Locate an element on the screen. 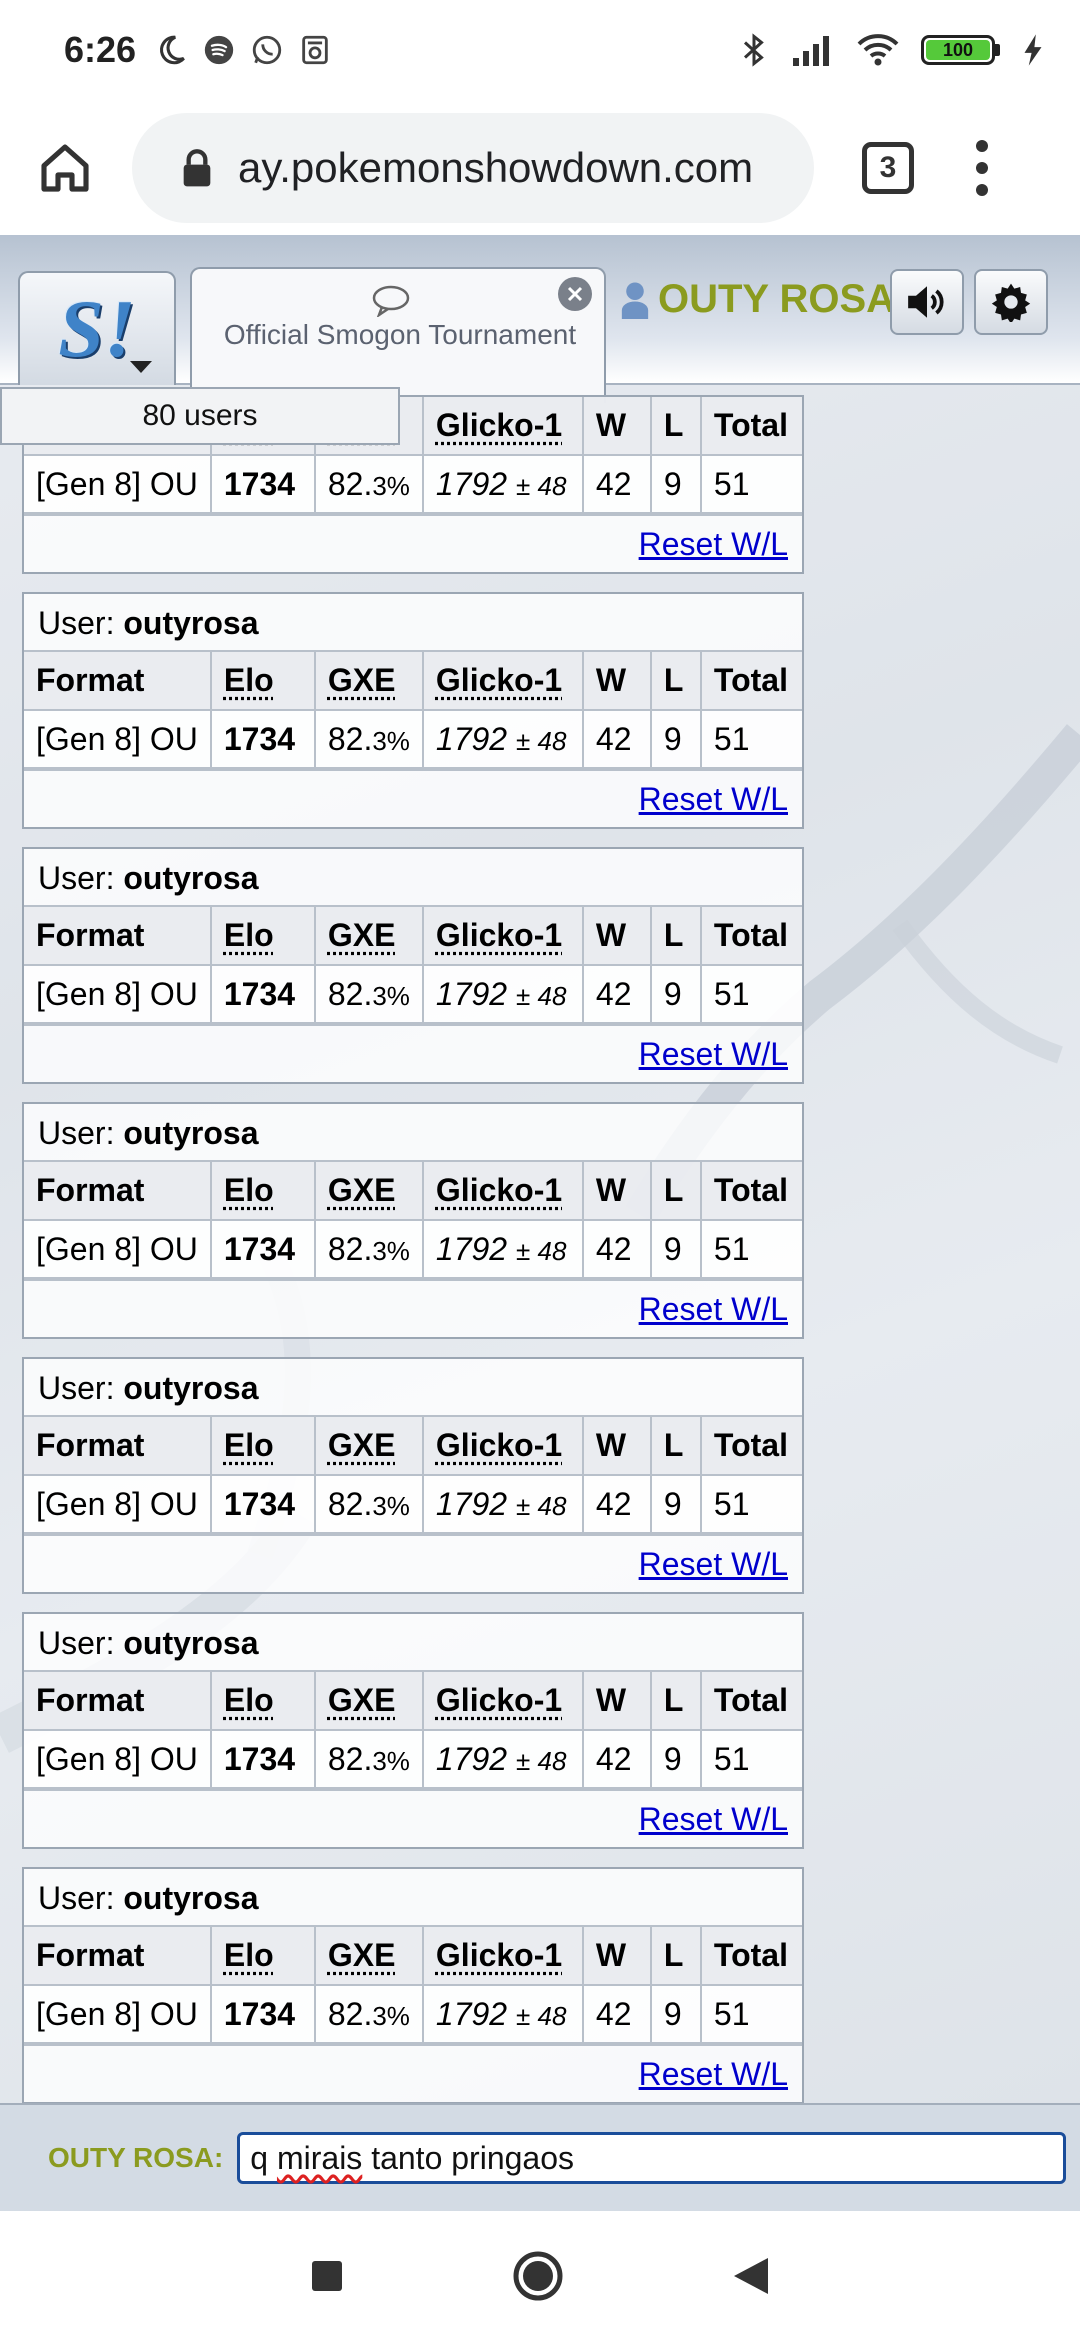  home-button is located at coordinates (65, 168).